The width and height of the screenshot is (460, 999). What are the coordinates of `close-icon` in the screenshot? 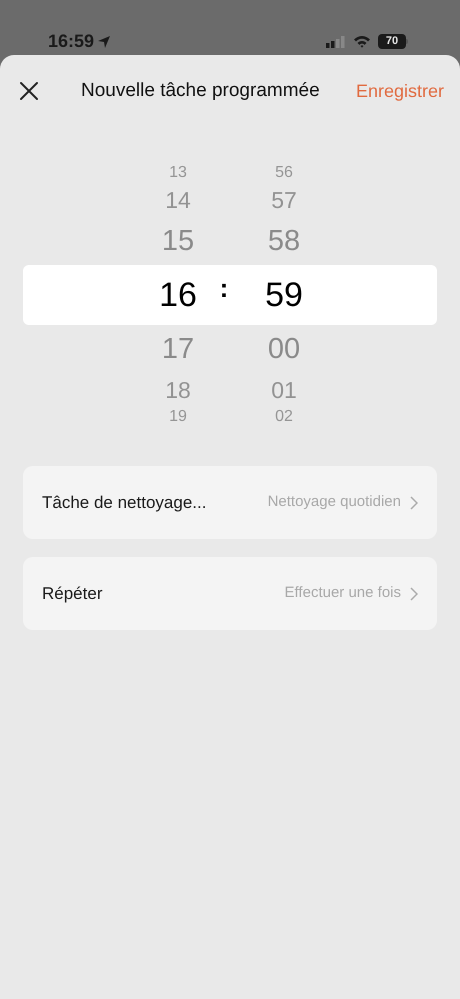 It's located at (29, 91).